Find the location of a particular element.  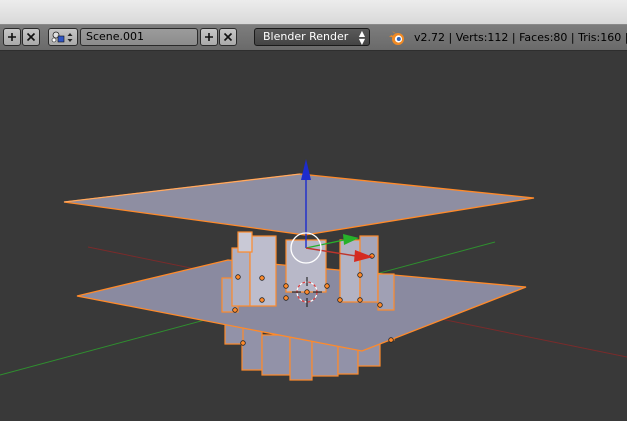

render-engine-select: Blender Render ▲ ▼ is located at coordinates (312, 37).